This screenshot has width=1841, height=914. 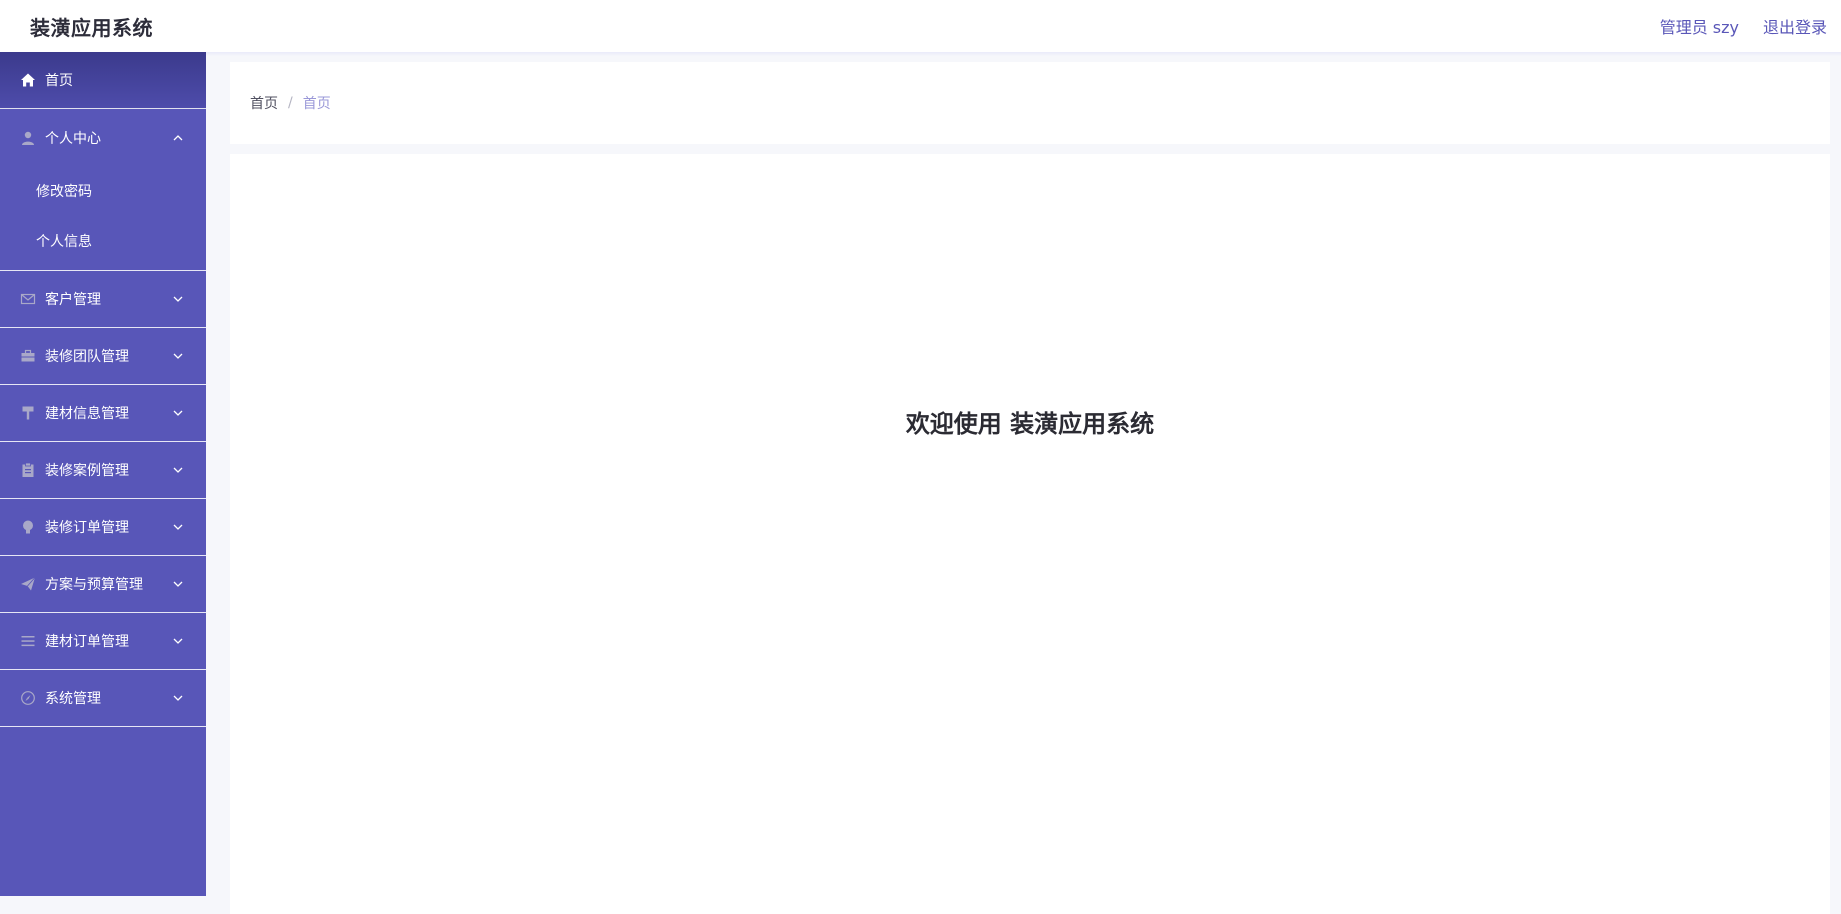 I want to click on sidebar-subitem-change-password: 修改密码, so click(x=103, y=191).